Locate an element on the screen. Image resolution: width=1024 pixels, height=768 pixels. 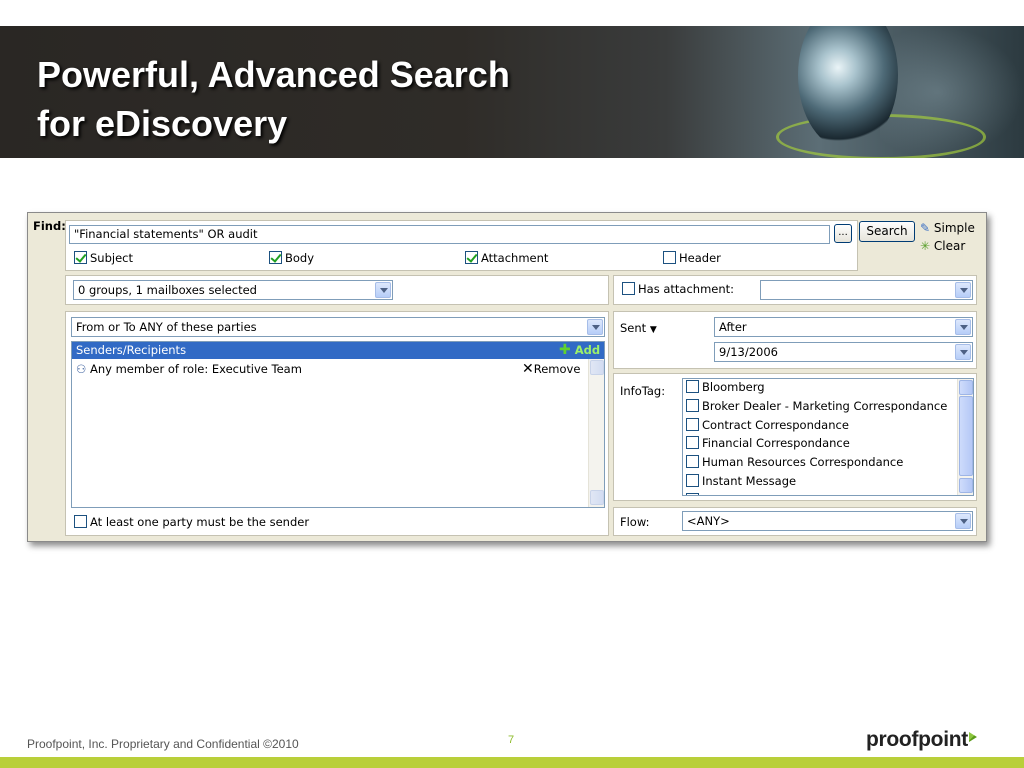
list-item: ⚇ Any member of role: Executive Team is located at coordinates (189, 369).